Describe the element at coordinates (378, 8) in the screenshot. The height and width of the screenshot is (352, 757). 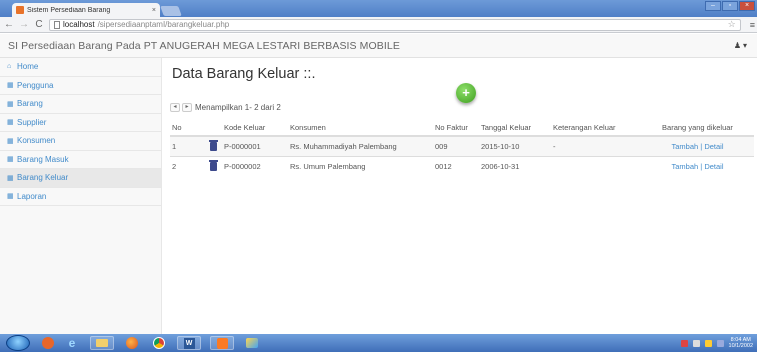
I see `browser-titlebar: Sistem Persediaan Barang × – ▫ ×` at that location.